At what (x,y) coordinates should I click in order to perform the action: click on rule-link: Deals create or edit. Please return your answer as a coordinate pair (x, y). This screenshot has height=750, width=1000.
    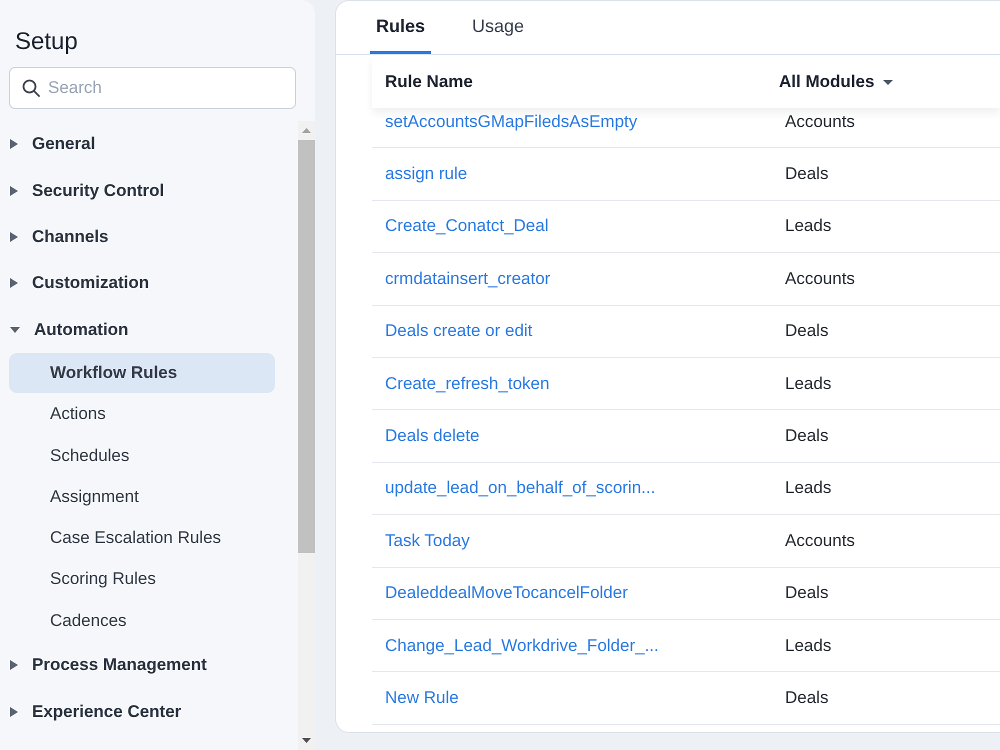
    Looking at the image, I should click on (458, 331).